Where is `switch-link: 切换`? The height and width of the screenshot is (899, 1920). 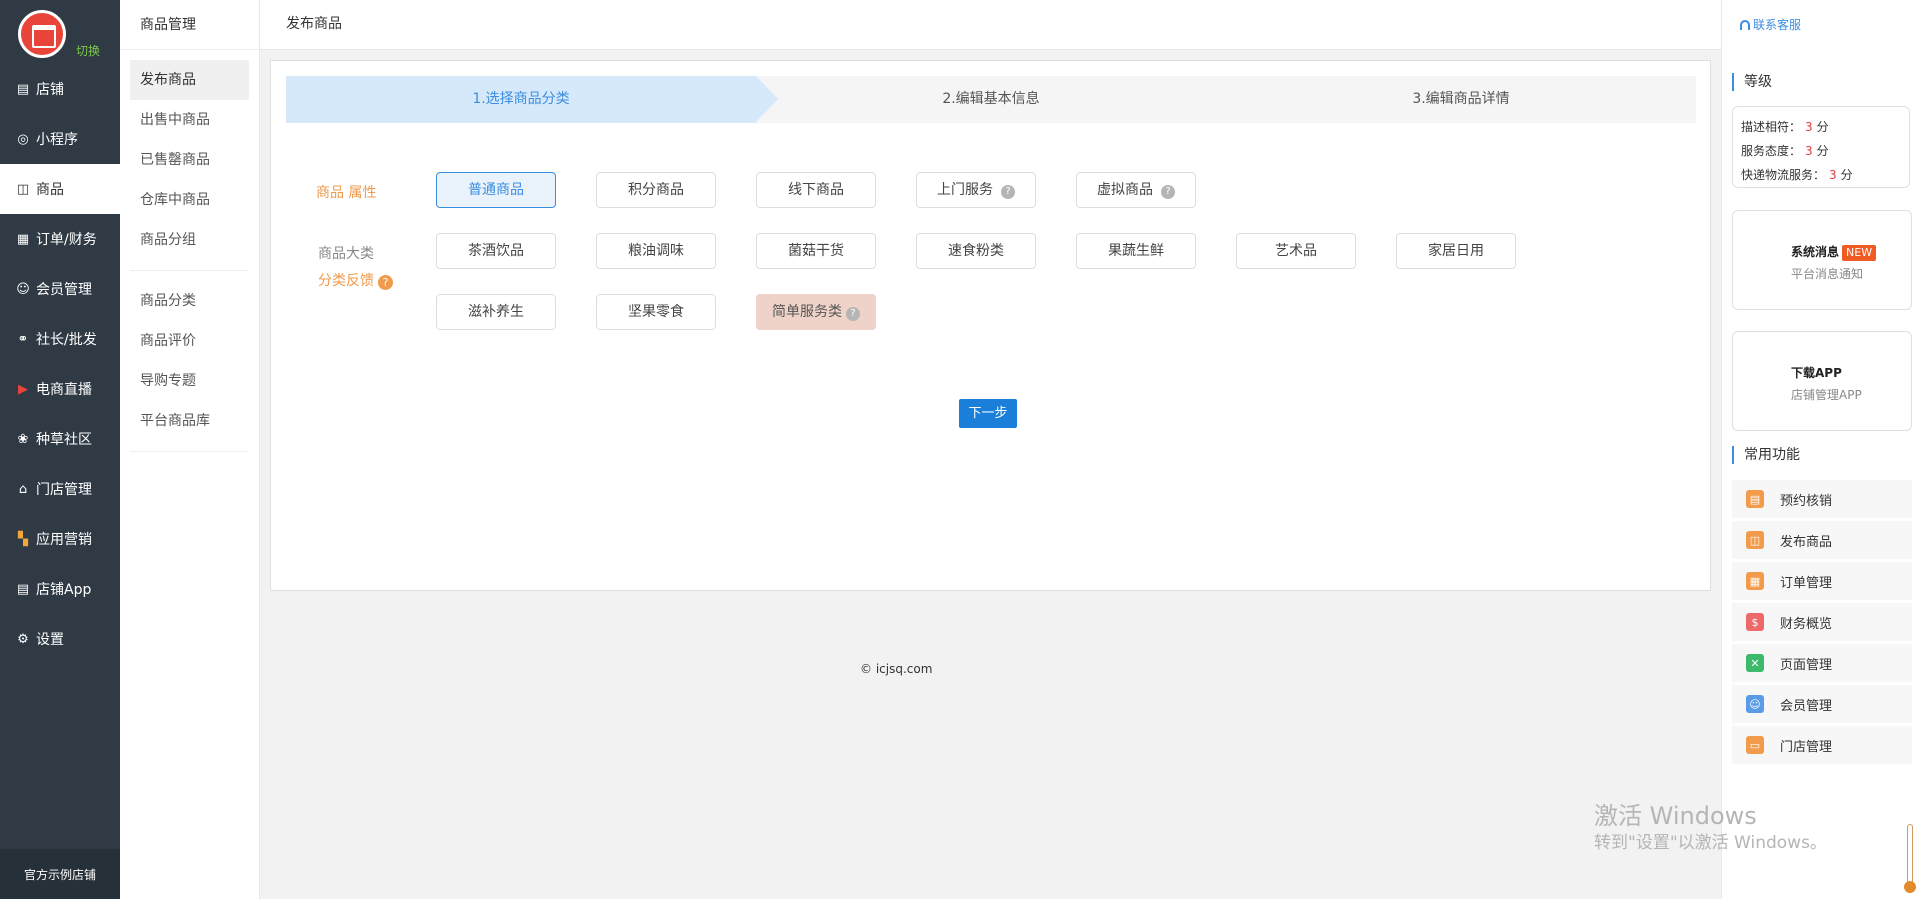
switch-link: 切换 is located at coordinates (88, 50).